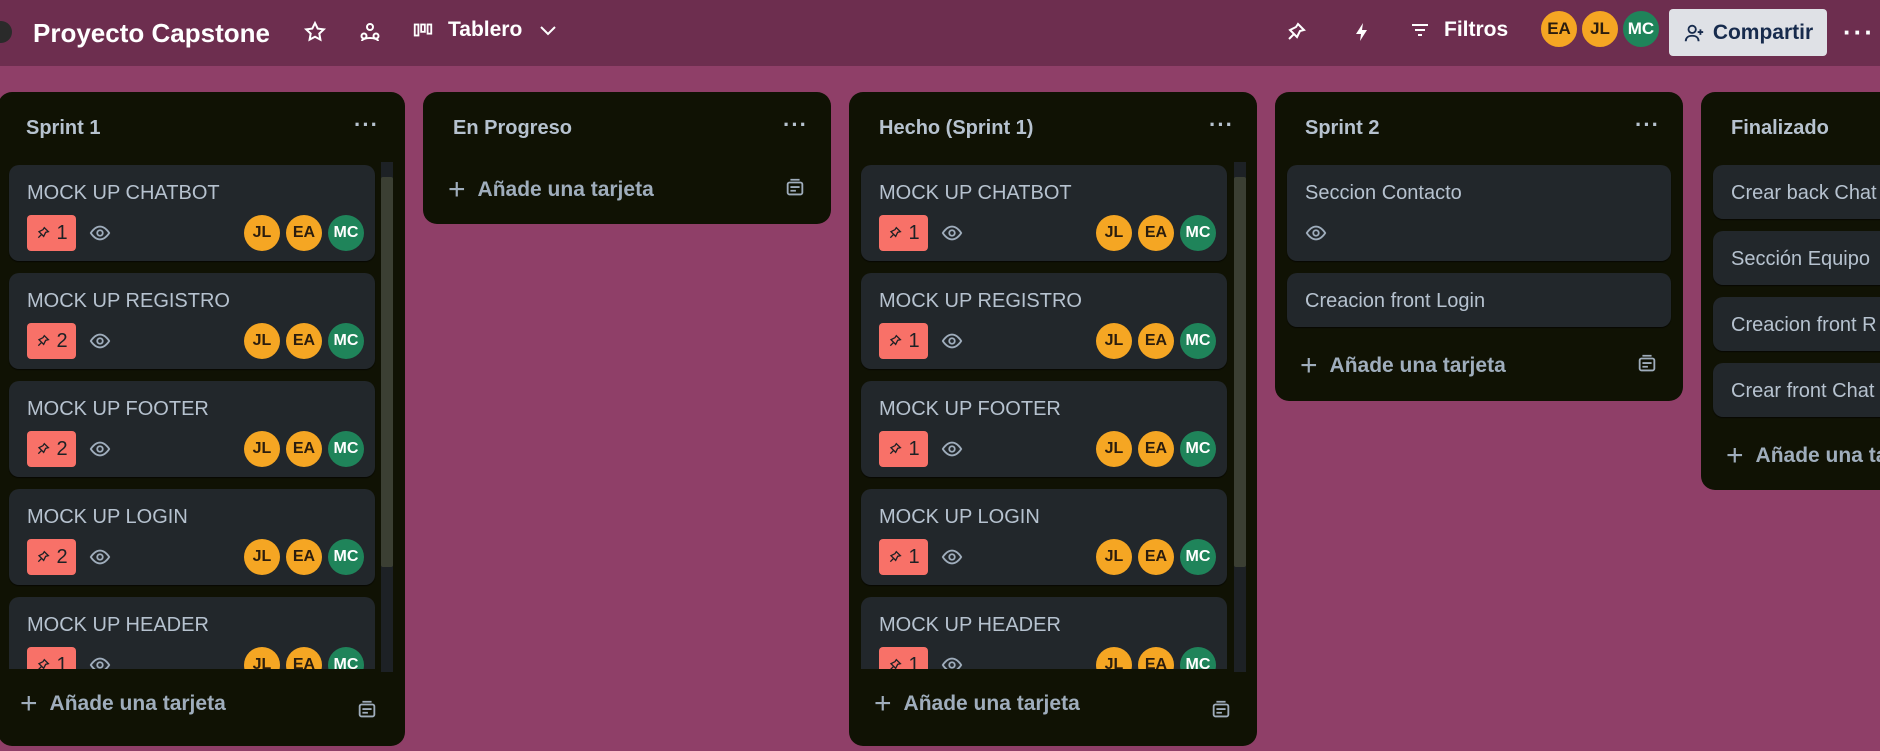 The width and height of the screenshot is (1880, 751). I want to click on card-title: MOCK UP CHATBOT, so click(123, 193).